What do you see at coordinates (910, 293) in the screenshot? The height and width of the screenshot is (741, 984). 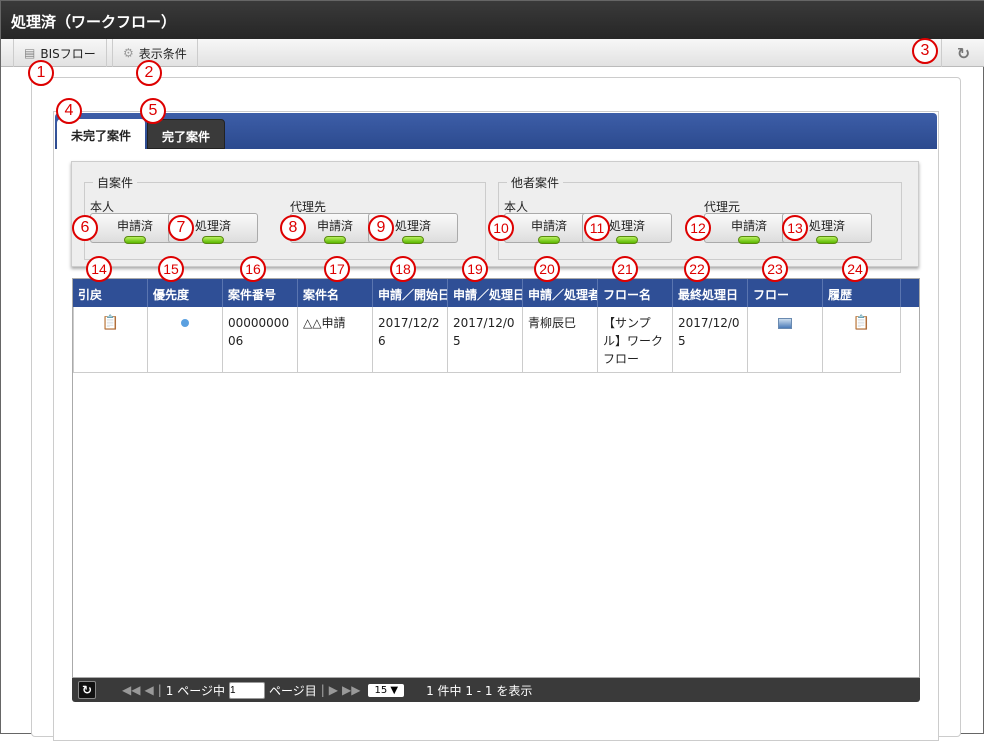 I see `header-filler` at bounding box center [910, 293].